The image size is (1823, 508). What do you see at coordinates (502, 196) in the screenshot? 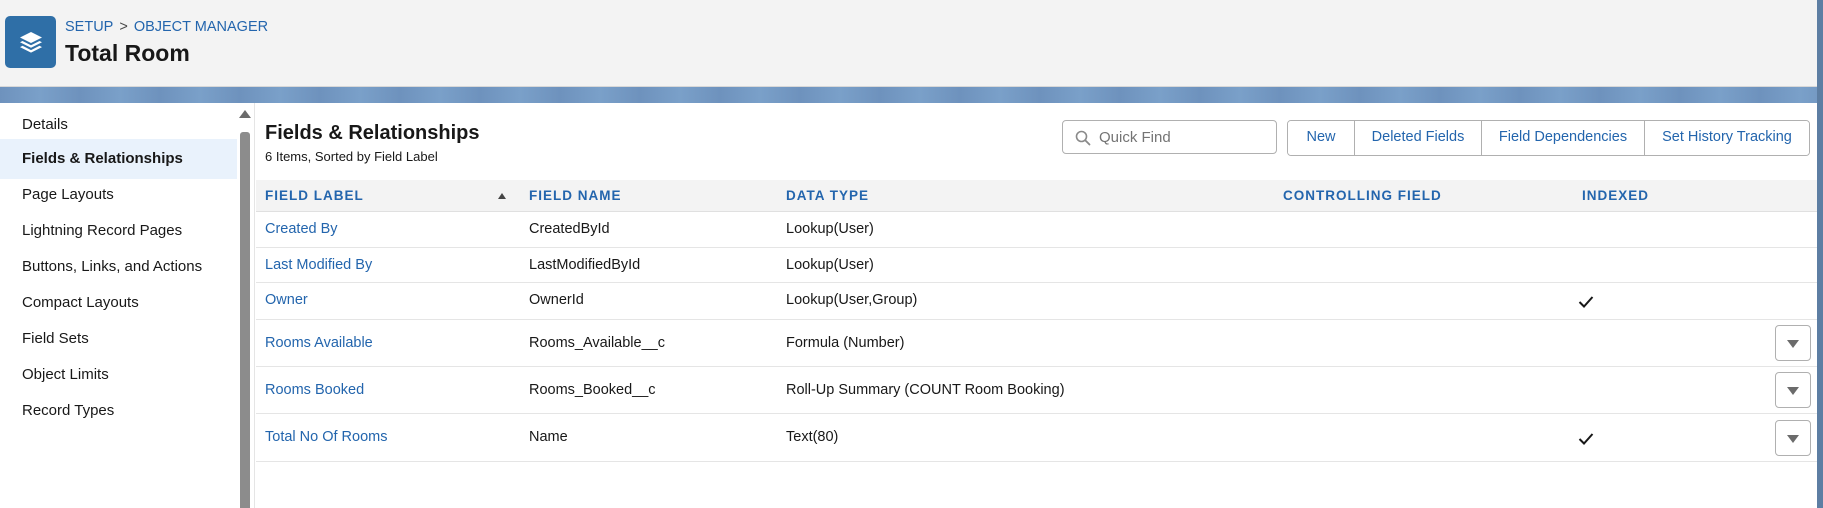
I see `sort-ascending-icon` at bounding box center [502, 196].